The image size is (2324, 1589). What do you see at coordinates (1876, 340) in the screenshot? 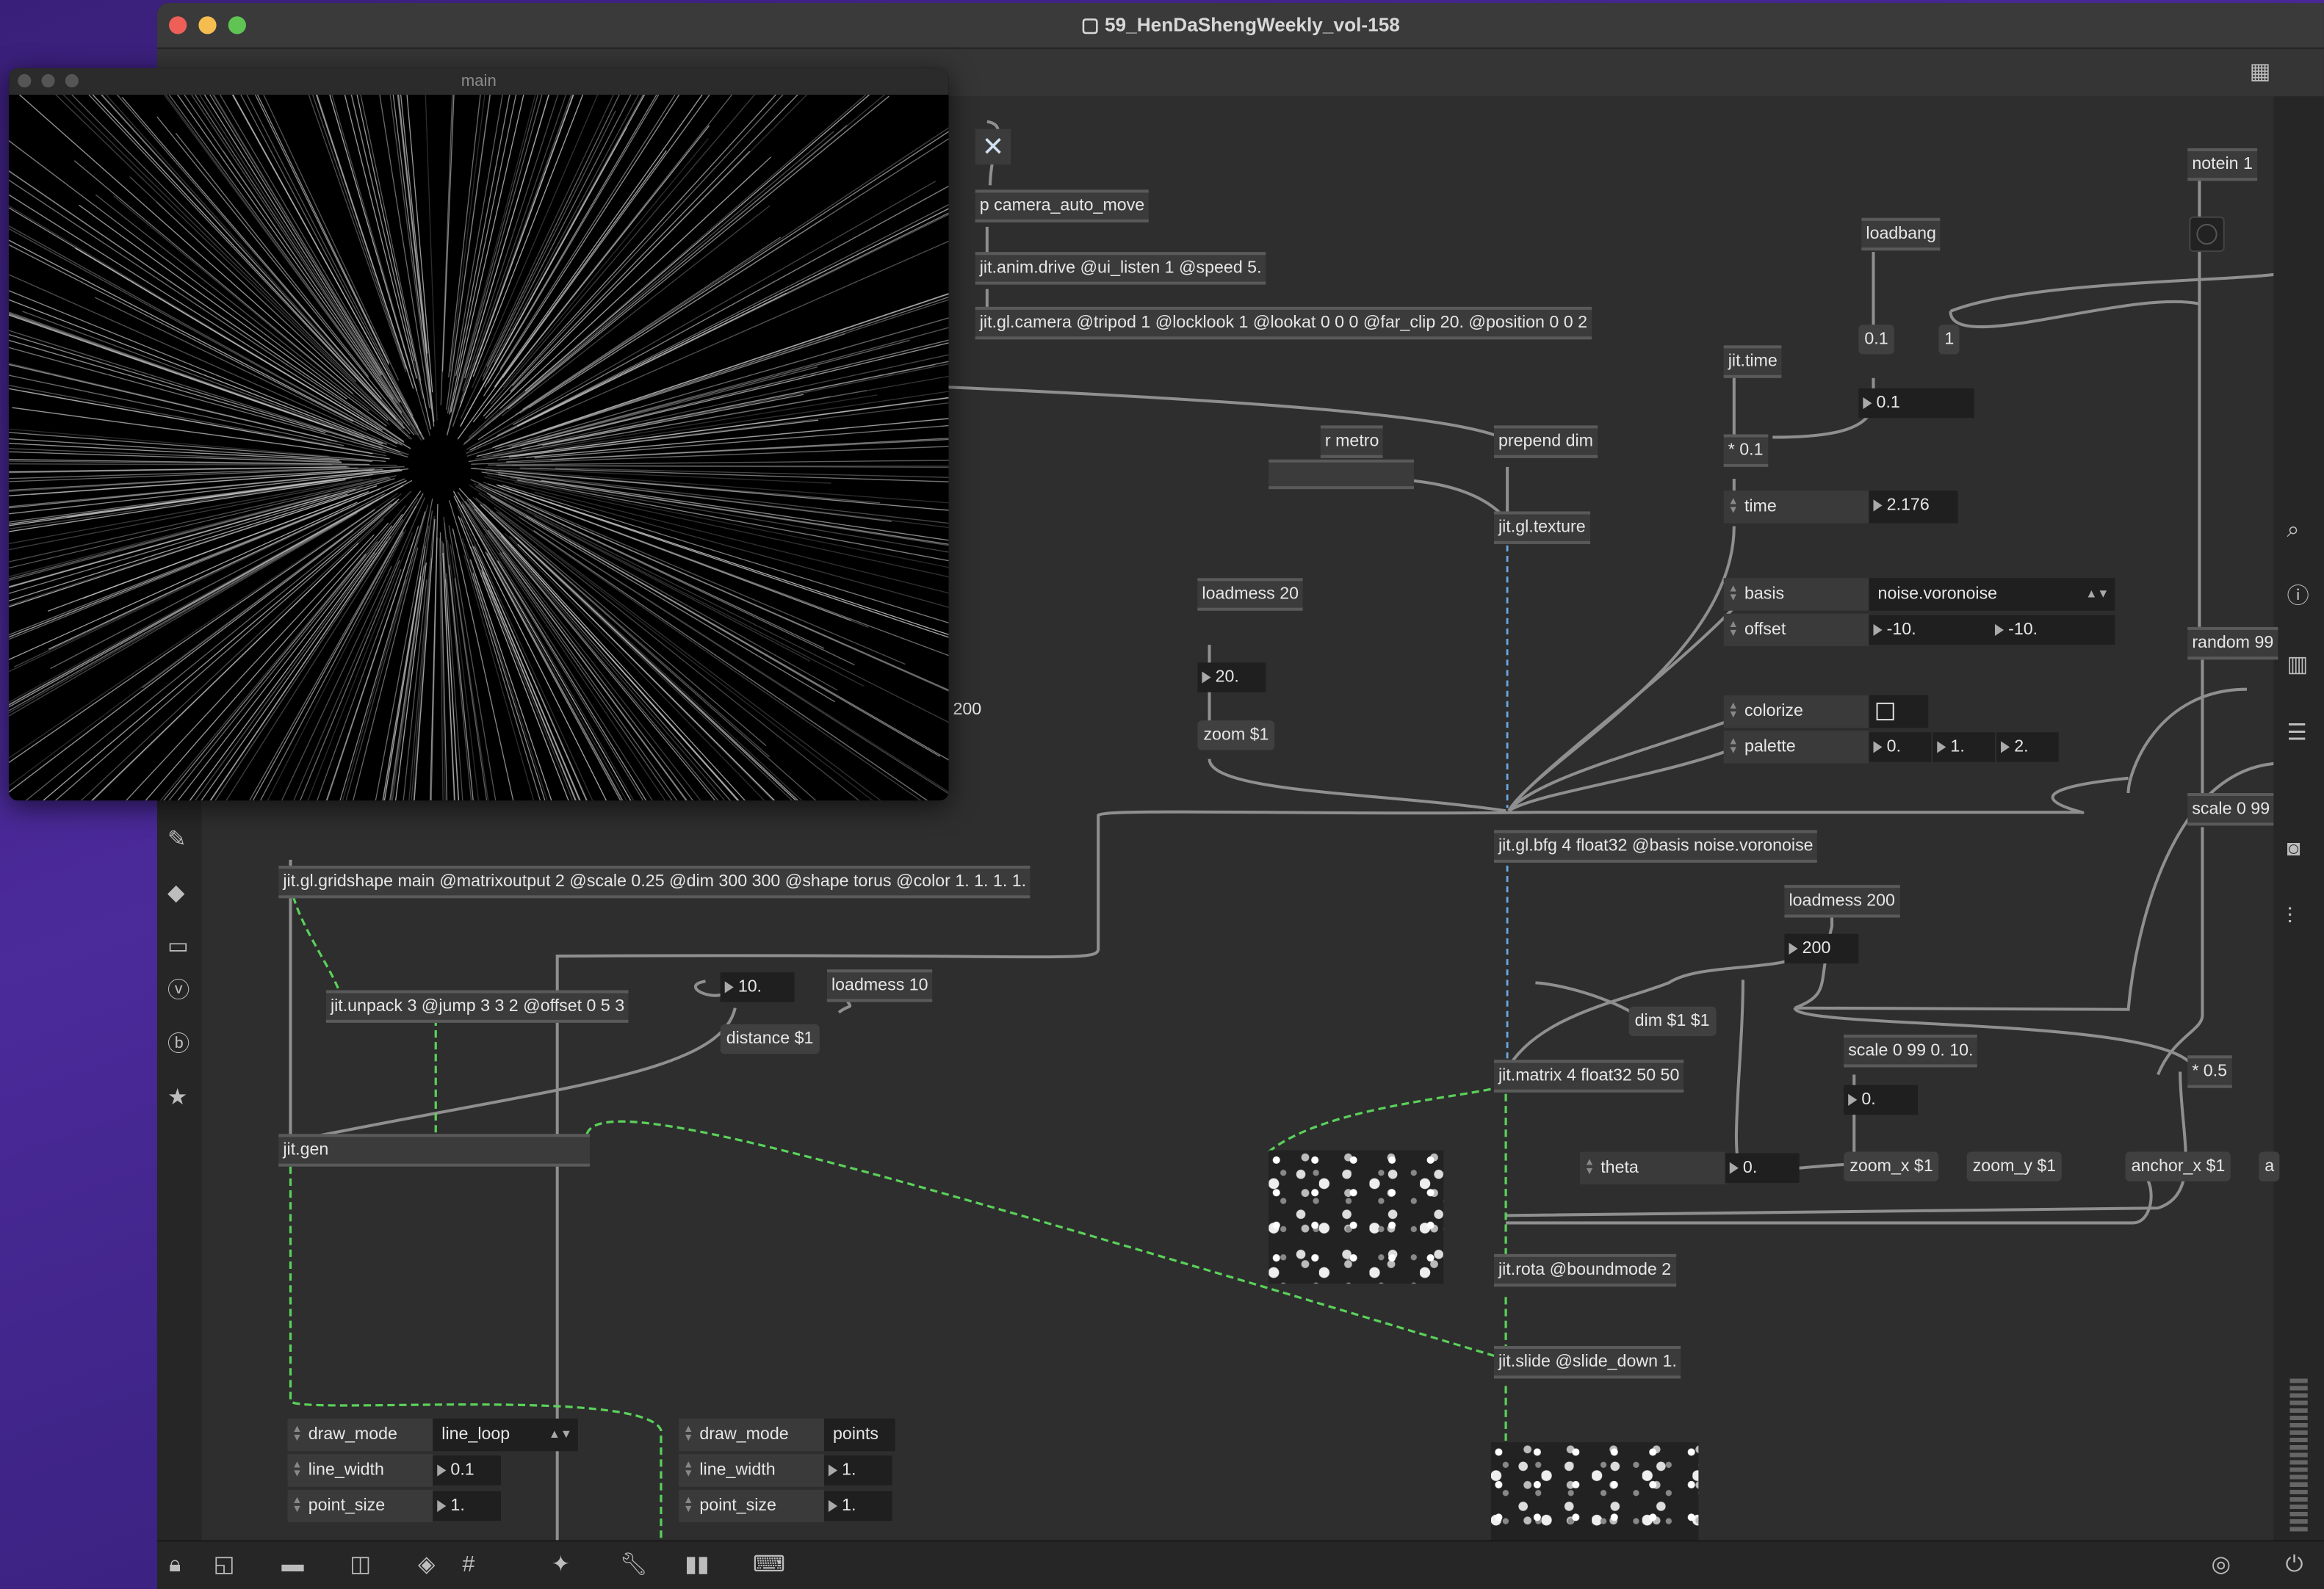
I see `msg-0-1: 0.1` at bounding box center [1876, 340].